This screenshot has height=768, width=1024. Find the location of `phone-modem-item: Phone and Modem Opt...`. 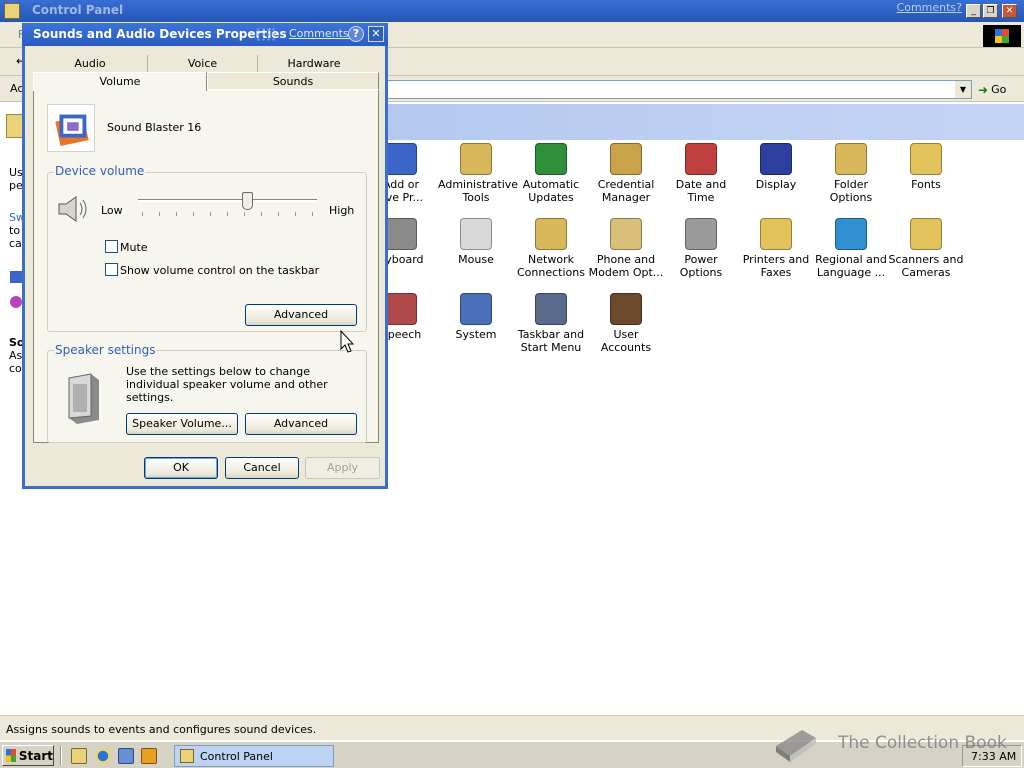

phone-modem-item: Phone and Modem Opt... is located at coordinates (626, 248).